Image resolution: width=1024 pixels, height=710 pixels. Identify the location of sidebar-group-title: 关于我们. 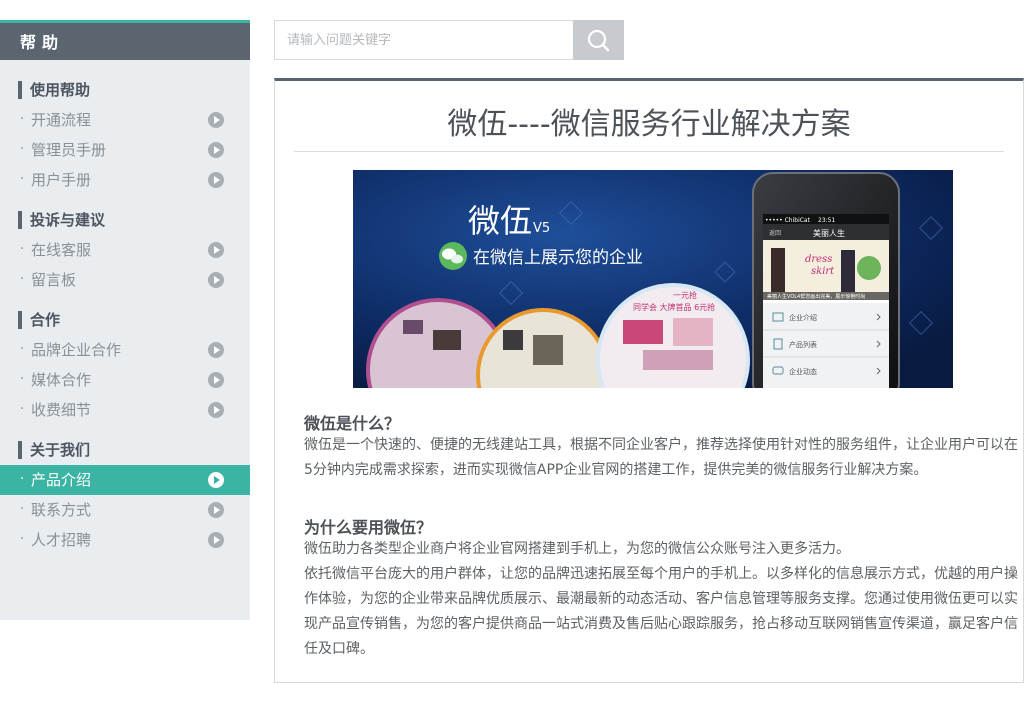
(54, 450).